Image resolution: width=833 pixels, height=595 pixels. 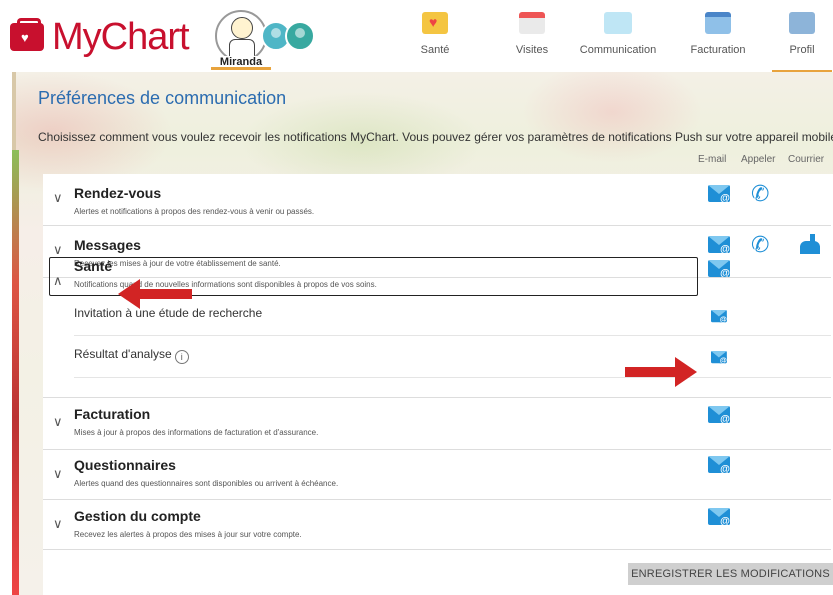 What do you see at coordinates (155, 294) in the screenshot?
I see `annotation-arrow-left` at bounding box center [155, 294].